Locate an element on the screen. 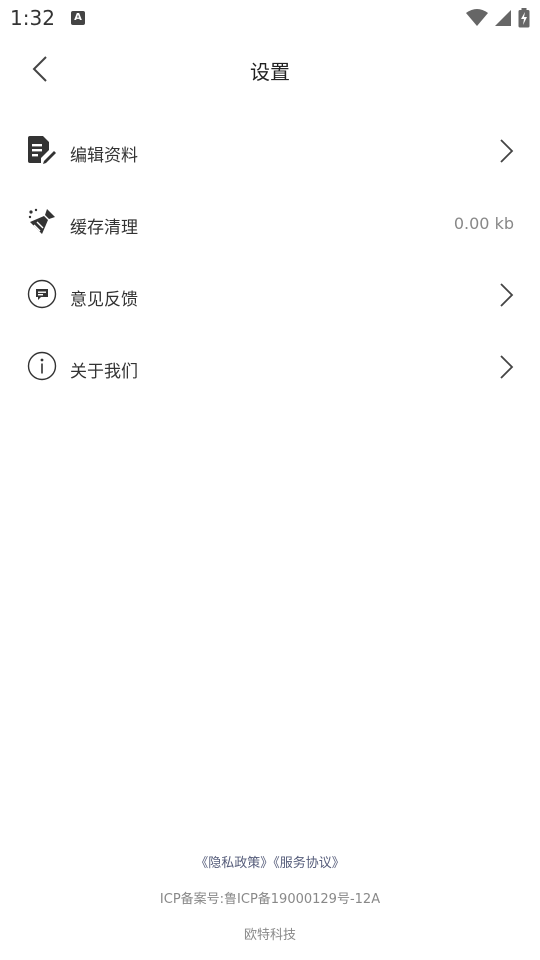  status-icons is located at coordinates (498, 18).